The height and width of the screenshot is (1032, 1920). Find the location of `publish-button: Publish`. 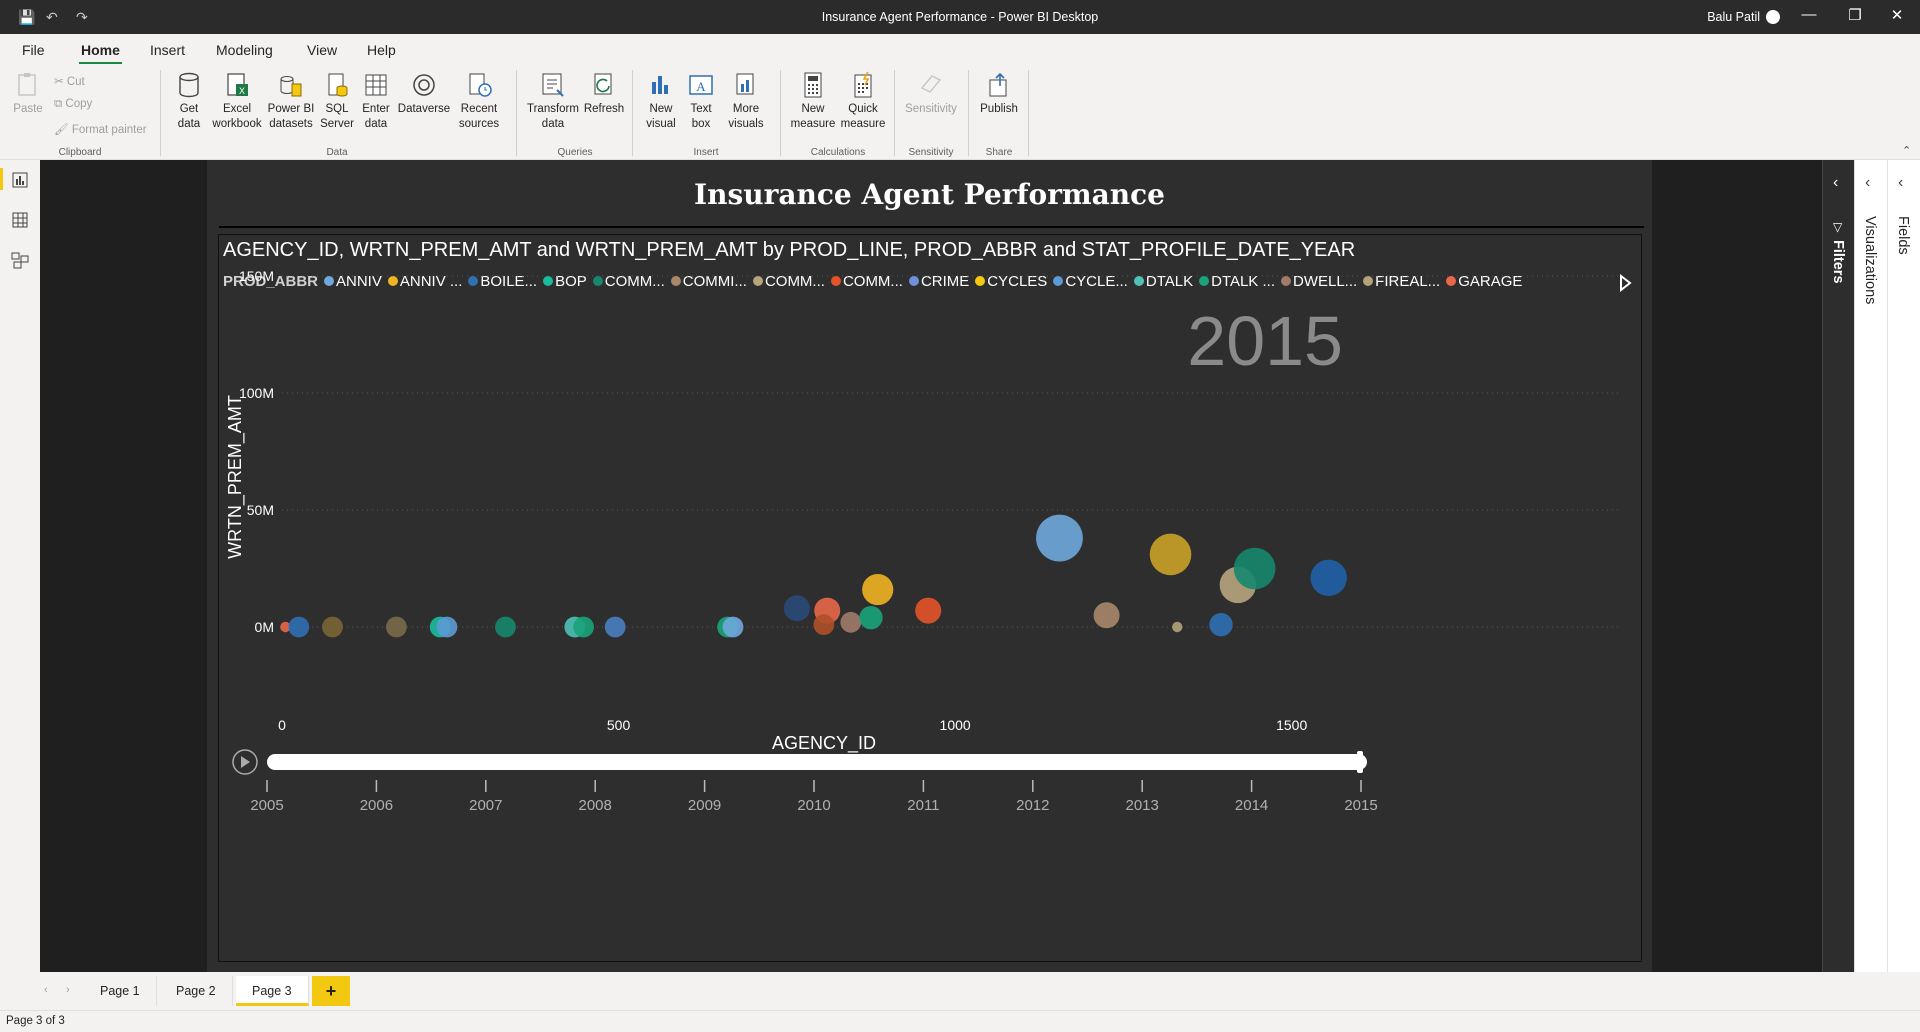

publish-button: Publish is located at coordinates (999, 93).